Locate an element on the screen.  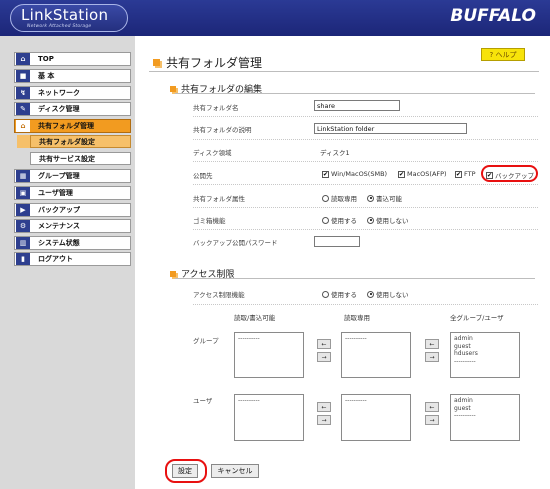
access-use-radio: 使用する is located at coordinates (339, 294).